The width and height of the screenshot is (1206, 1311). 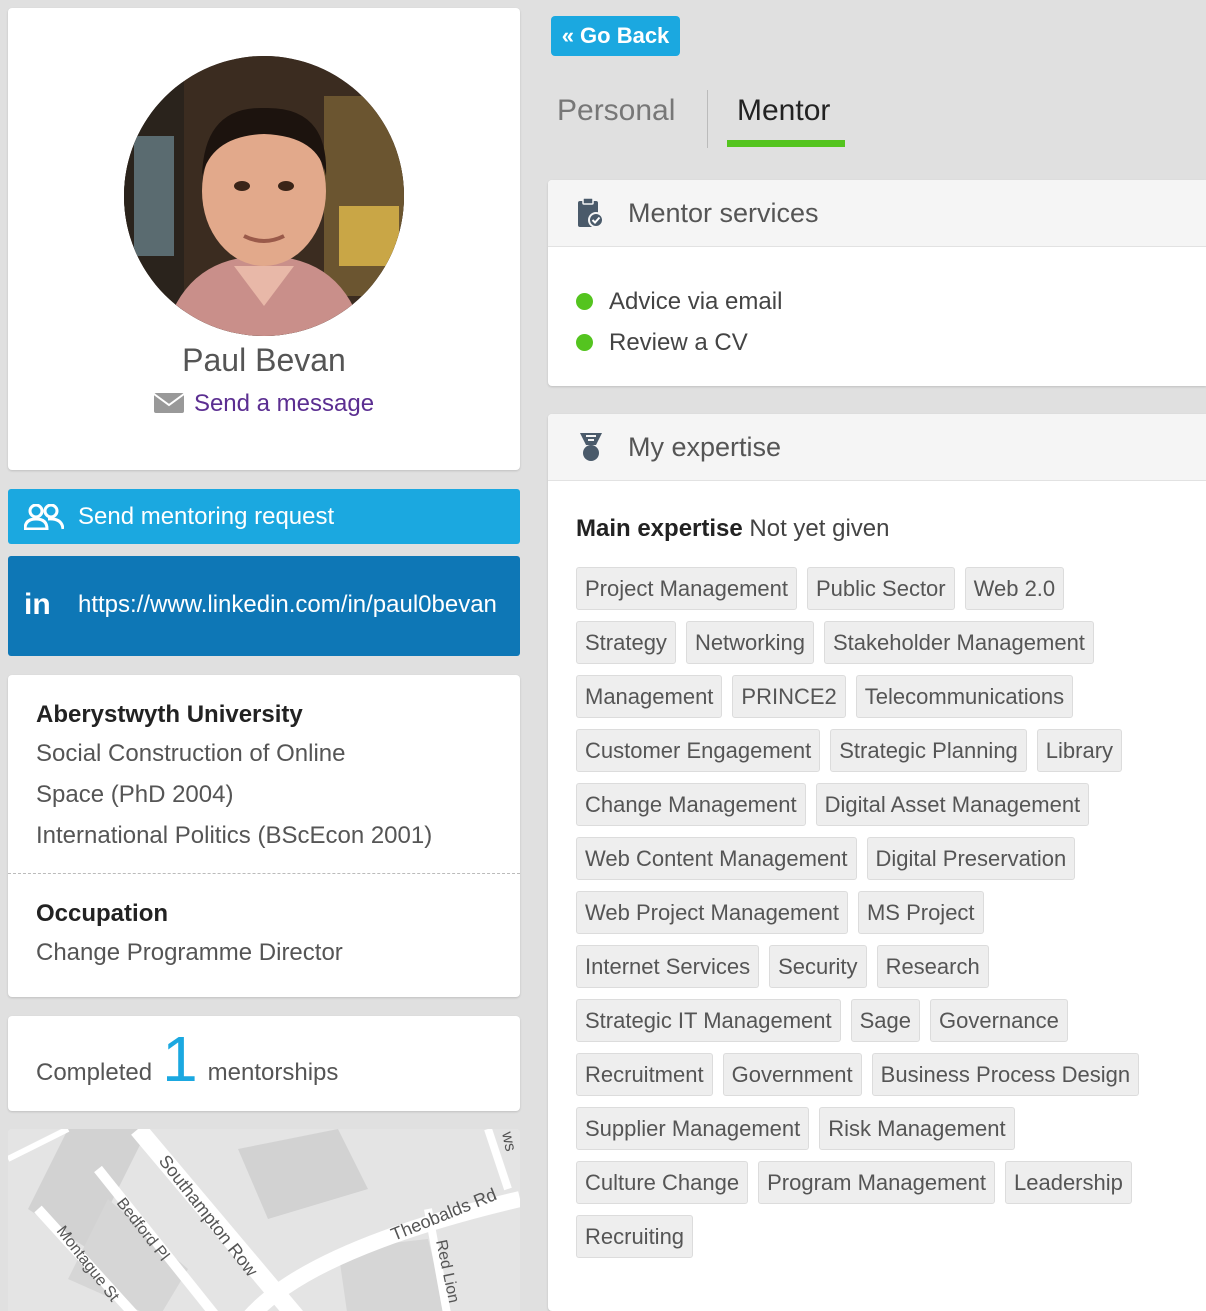 What do you see at coordinates (964, 696) in the screenshot?
I see `expertise-tag: Telecommunications` at bounding box center [964, 696].